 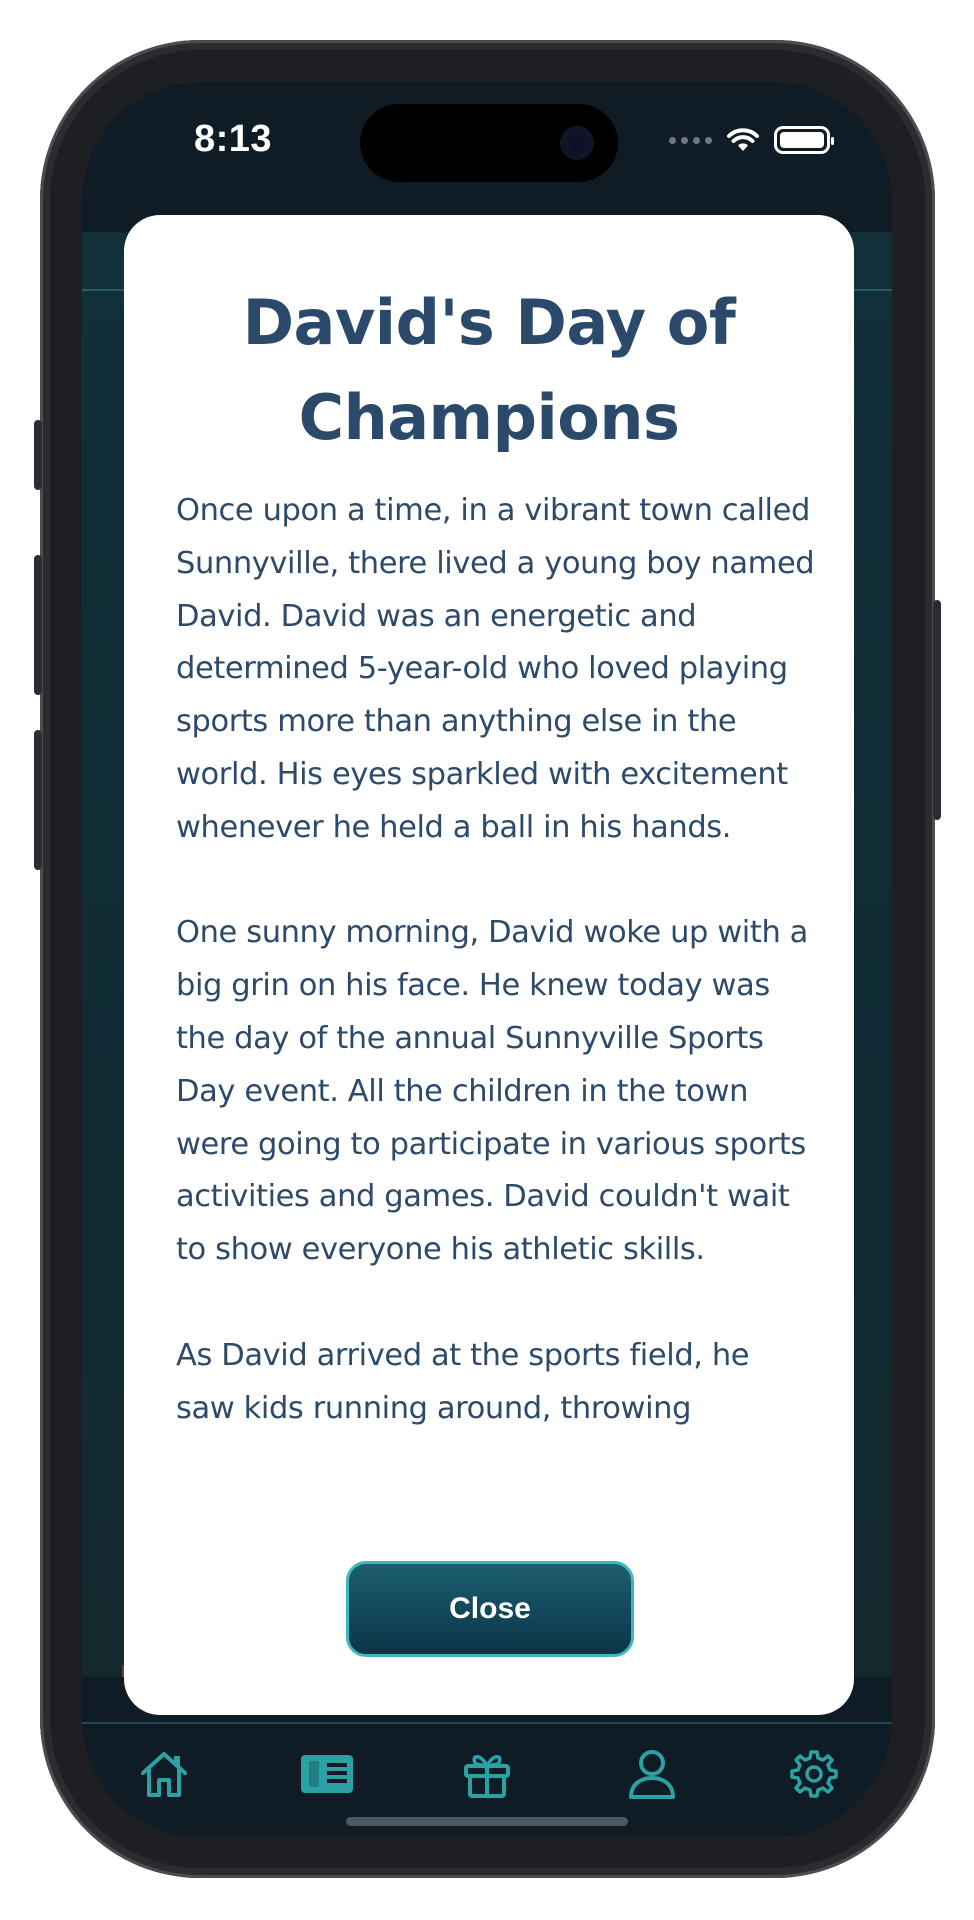 I want to click on gear-icon, so click(x=814, y=1774).